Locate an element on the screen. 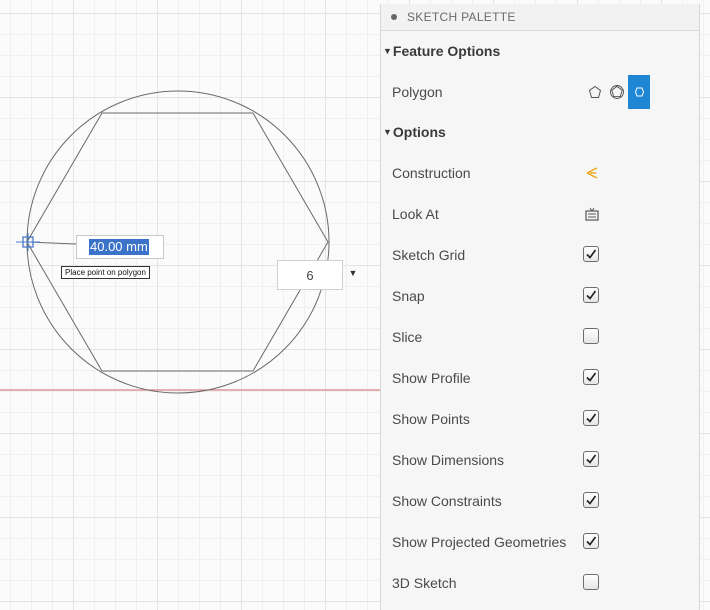 This screenshot has height=610, width=710. option-row-show-constraints: Show Constraints is located at coordinates (540, 500).